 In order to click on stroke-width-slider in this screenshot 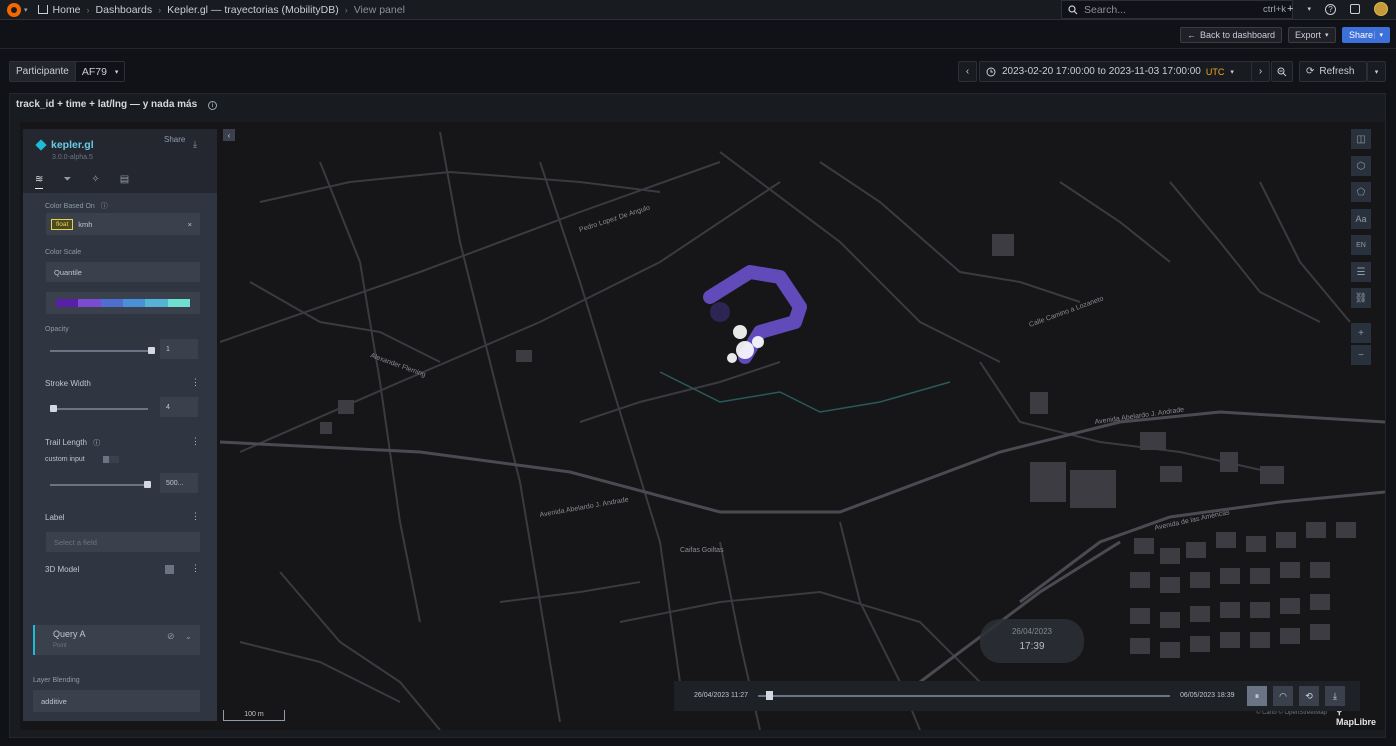, I will do `click(99, 409)`.